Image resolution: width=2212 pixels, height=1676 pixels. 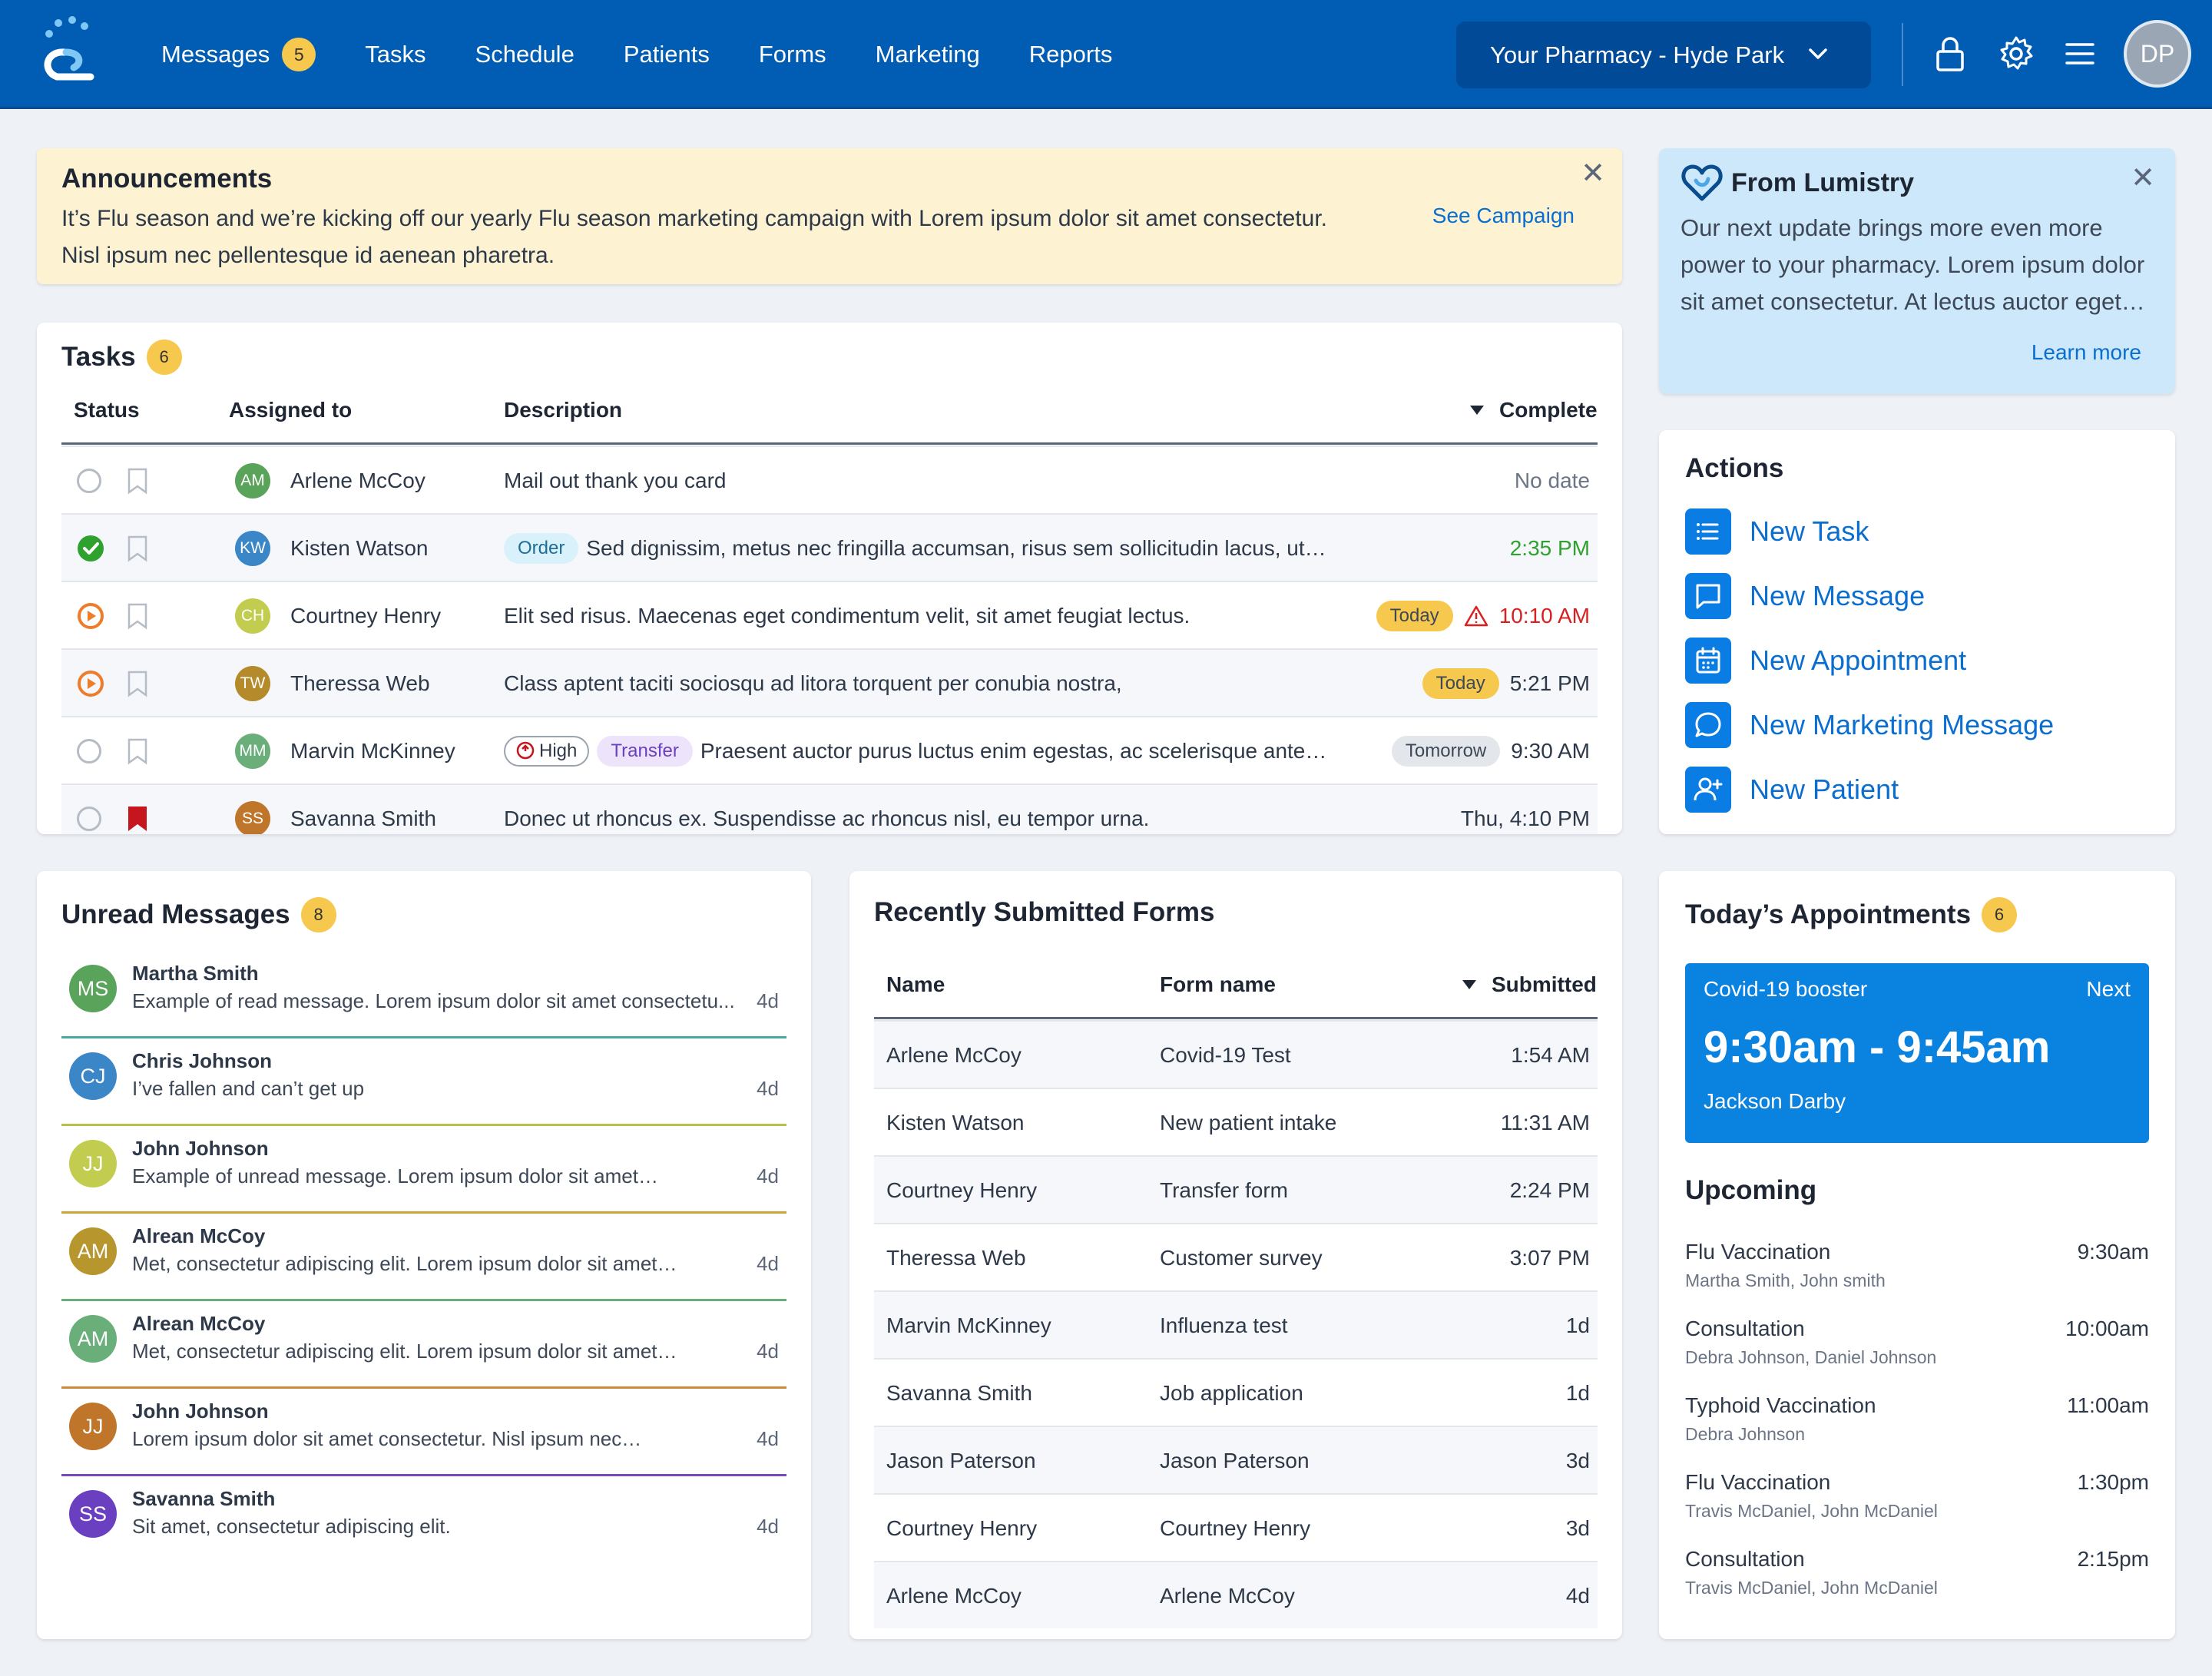 What do you see at coordinates (196, 973) in the screenshot?
I see `sender-name: Martha Smith` at bounding box center [196, 973].